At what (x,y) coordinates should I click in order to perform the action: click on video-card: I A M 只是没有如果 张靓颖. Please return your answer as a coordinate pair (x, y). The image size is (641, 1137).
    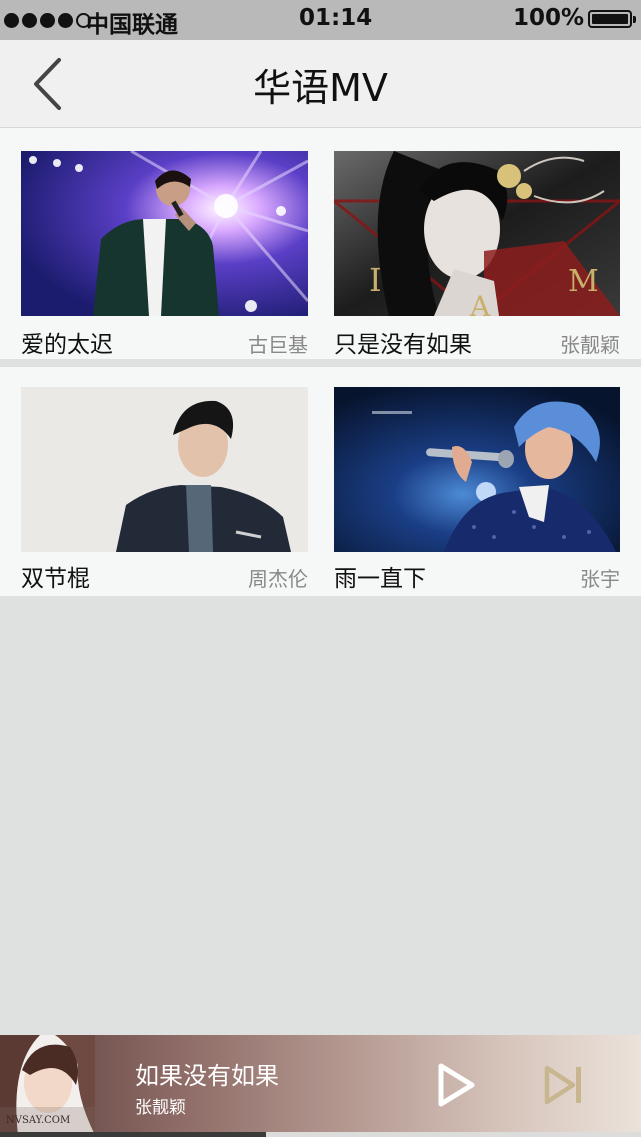
    Looking at the image, I should click on (477, 254).